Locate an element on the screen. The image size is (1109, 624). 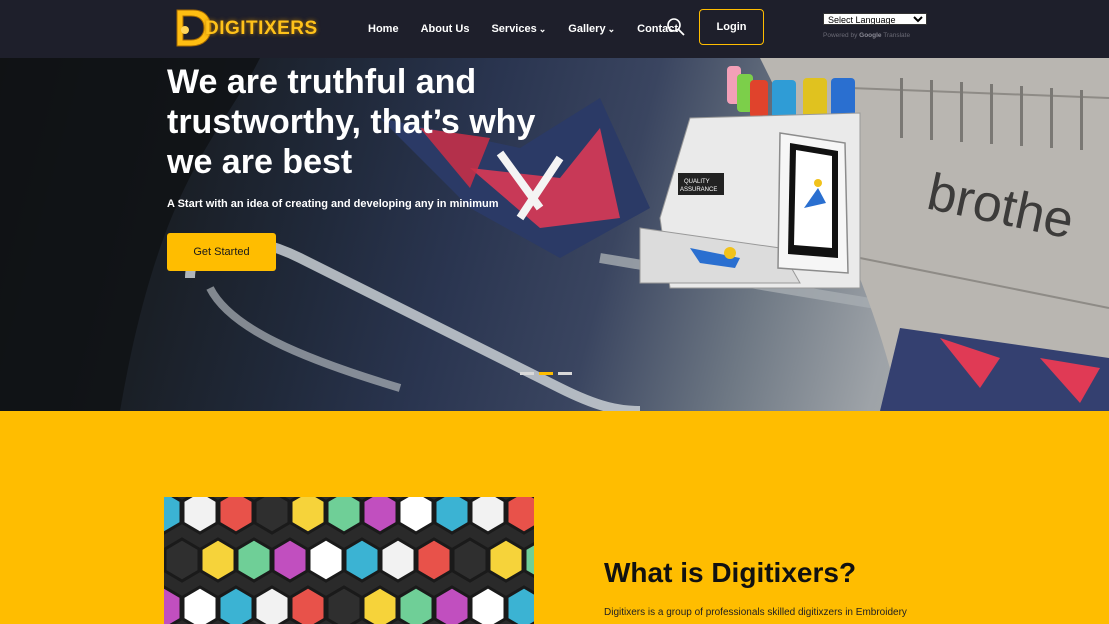
nav-item-label: About Us is located at coordinates (445, 29).